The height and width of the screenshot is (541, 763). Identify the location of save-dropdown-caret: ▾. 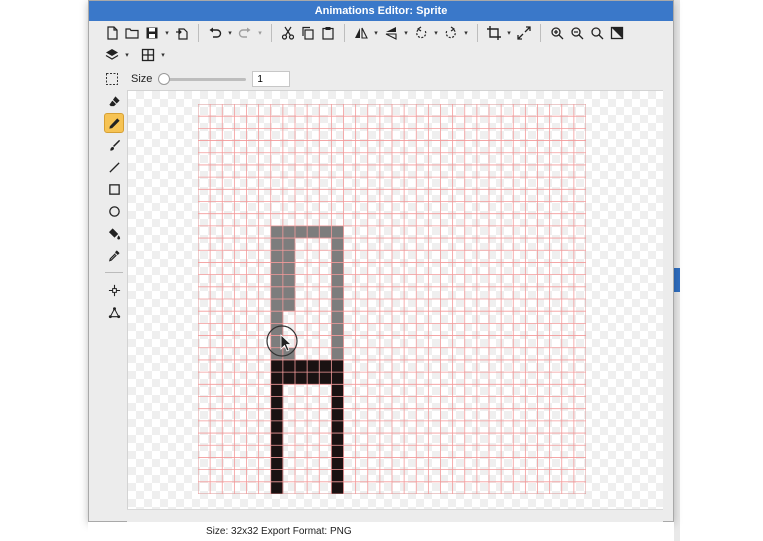
(167, 33).